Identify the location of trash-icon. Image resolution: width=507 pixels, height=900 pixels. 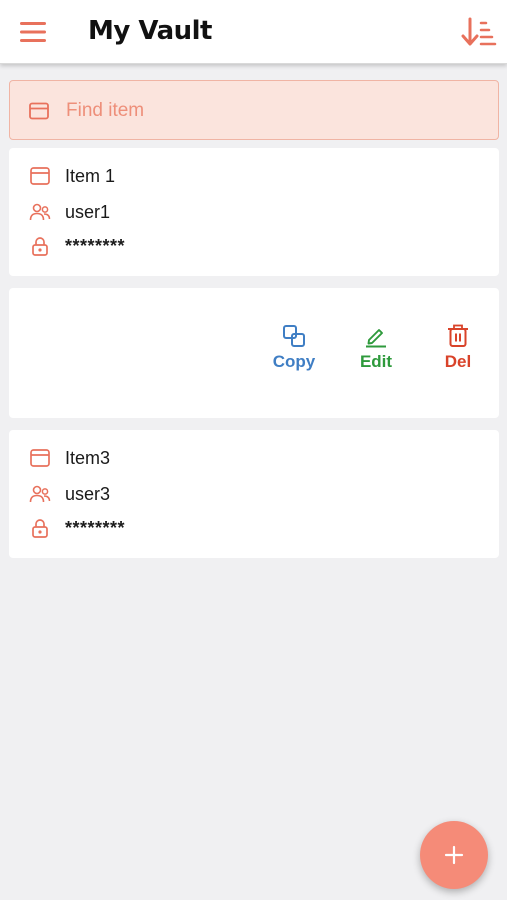
(458, 335).